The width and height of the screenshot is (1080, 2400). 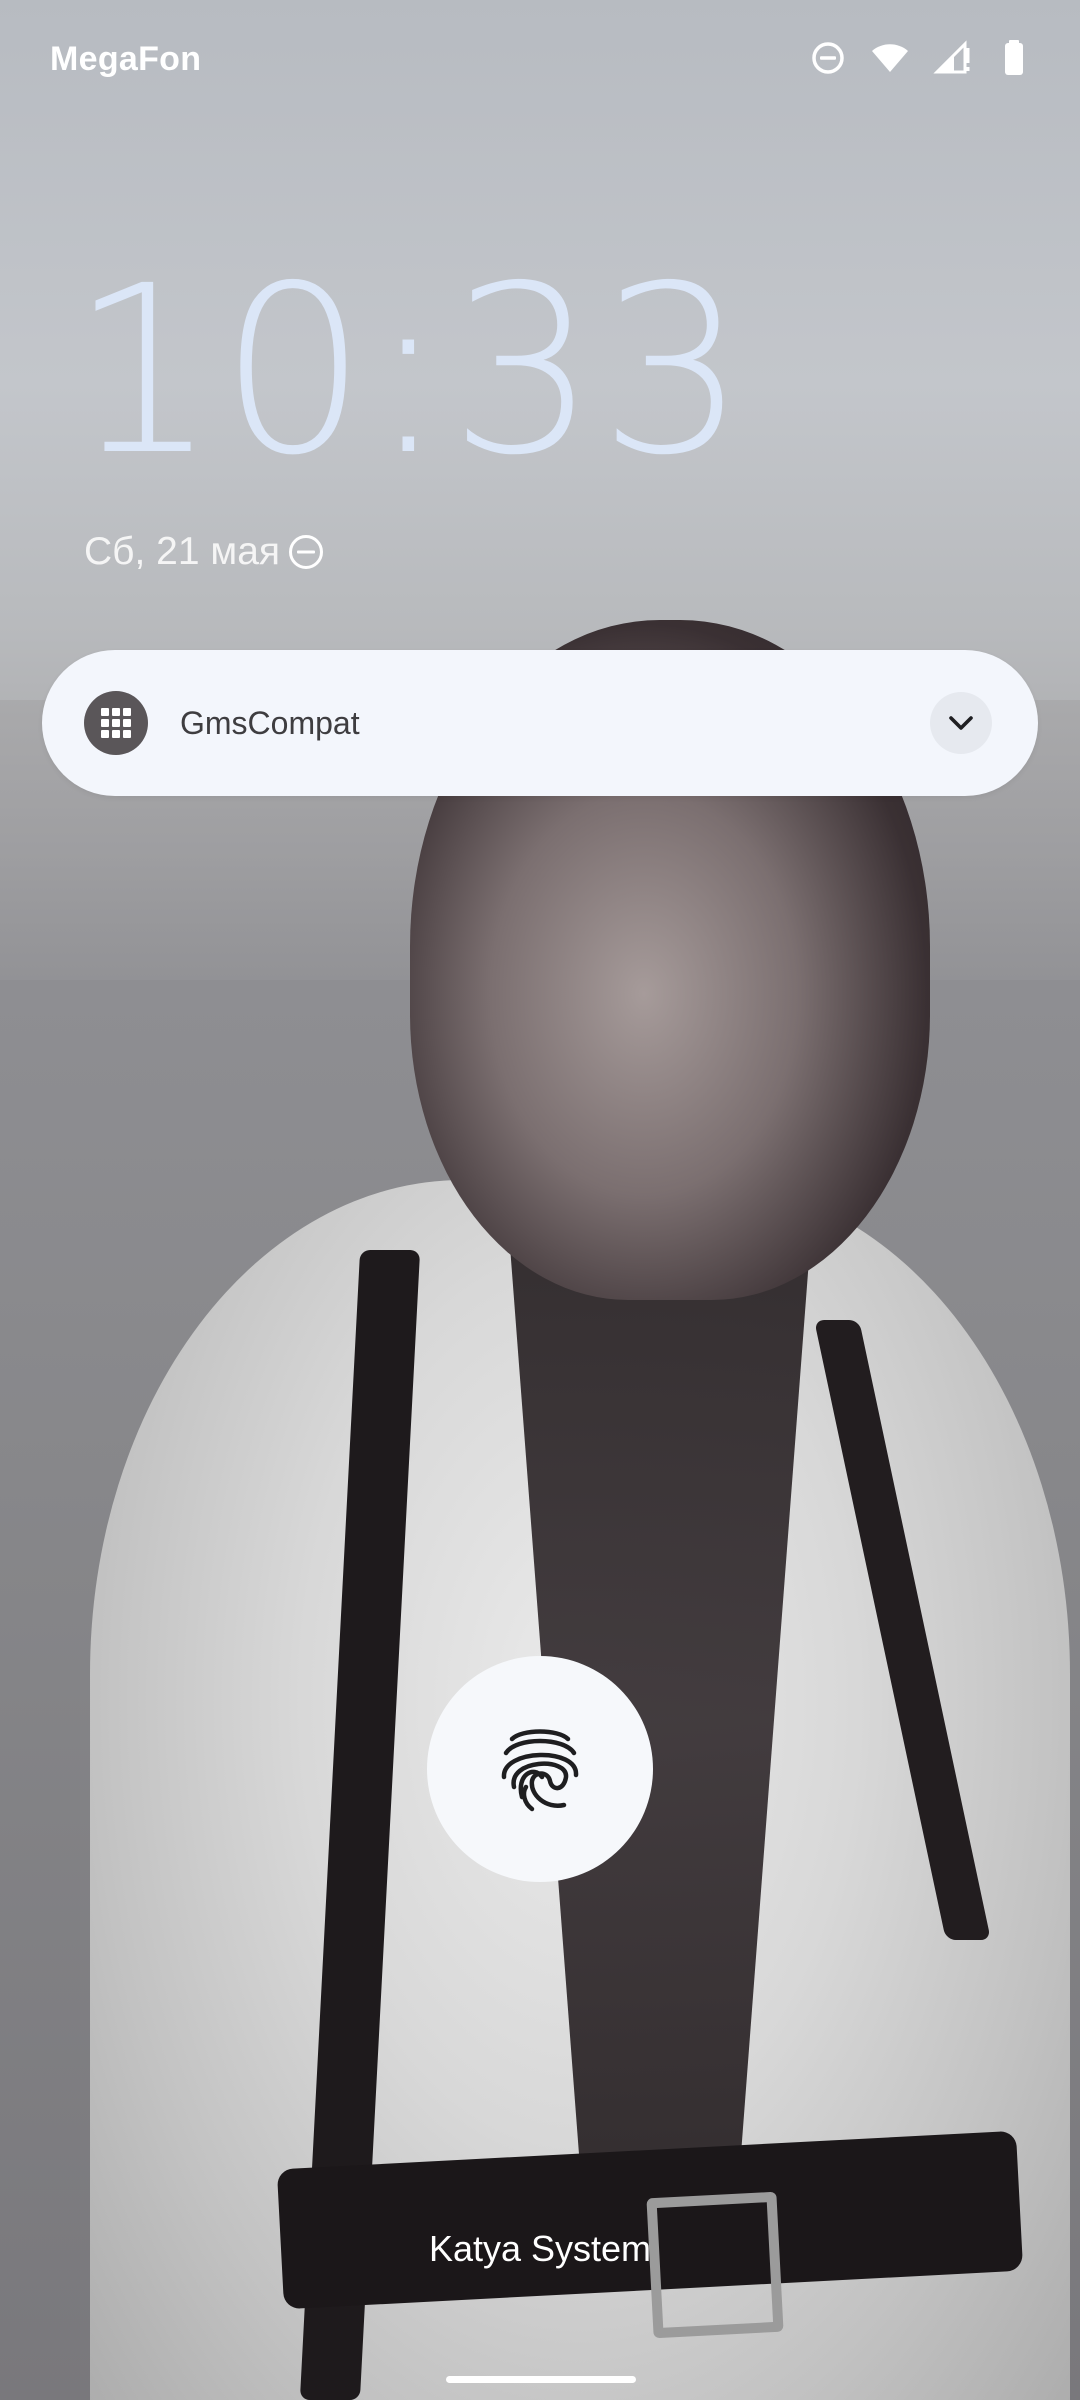 I want to click on expand-notification-button, so click(x=961, y=723).